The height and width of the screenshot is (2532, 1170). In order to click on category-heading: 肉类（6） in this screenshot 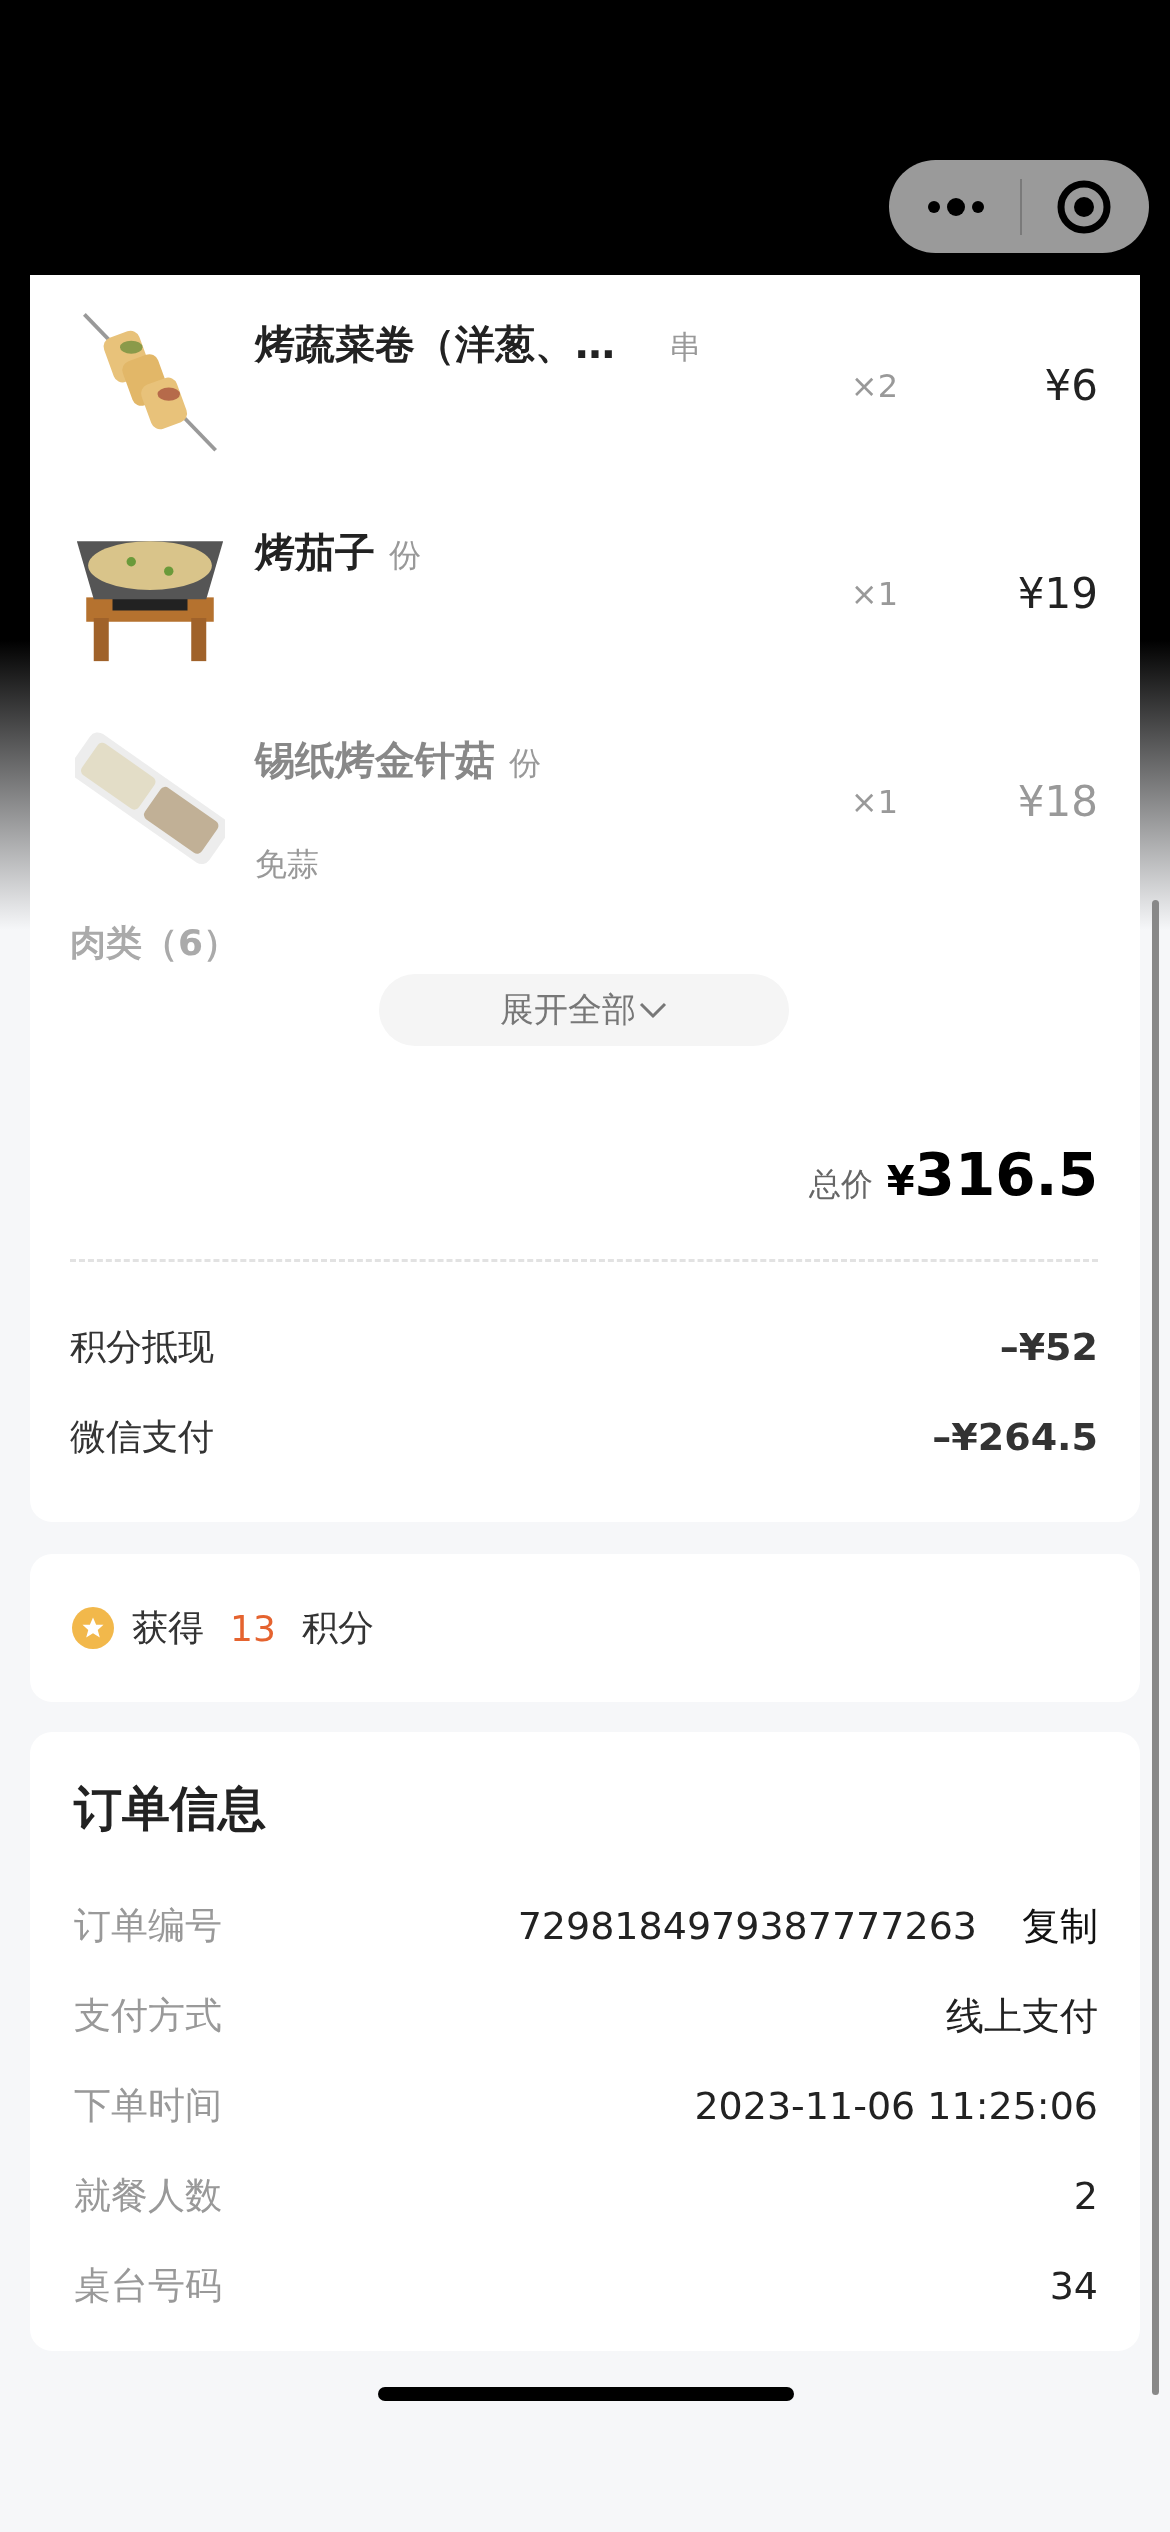, I will do `click(155, 943)`.